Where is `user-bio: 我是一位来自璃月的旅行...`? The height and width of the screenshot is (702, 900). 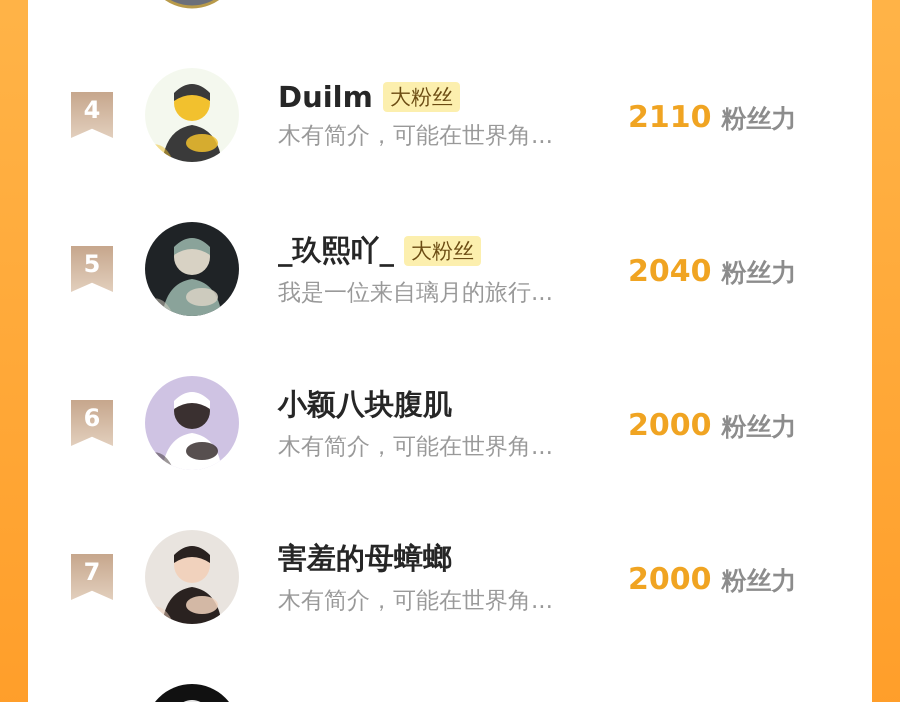 user-bio: 我是一位来自璃月的旅行... is located at coordinates (416, 293).